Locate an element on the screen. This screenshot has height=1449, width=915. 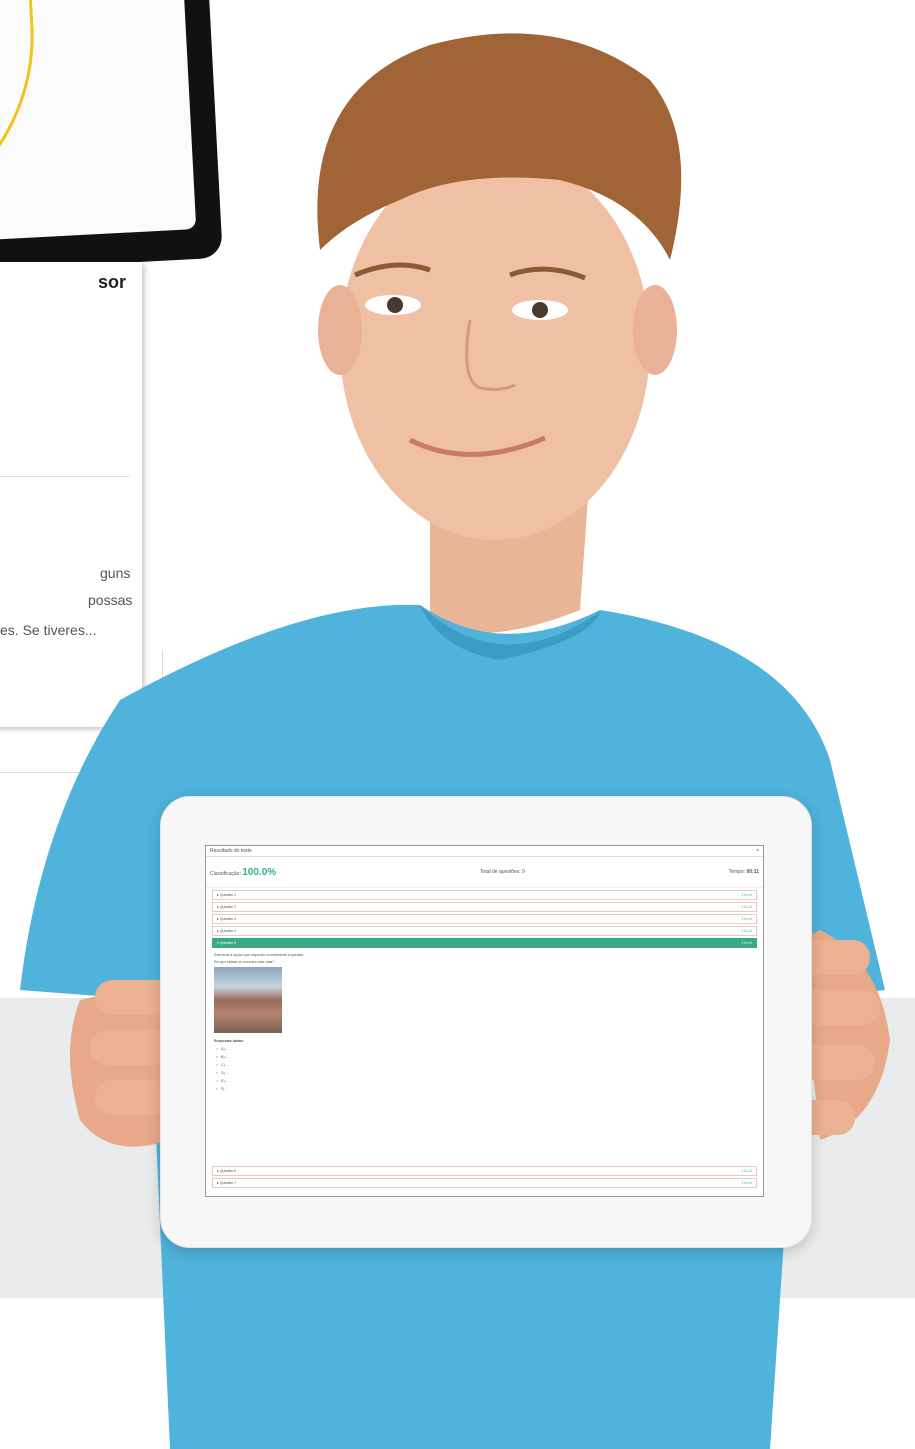
time-value: 00:11 is located at coordinates (752, 872).